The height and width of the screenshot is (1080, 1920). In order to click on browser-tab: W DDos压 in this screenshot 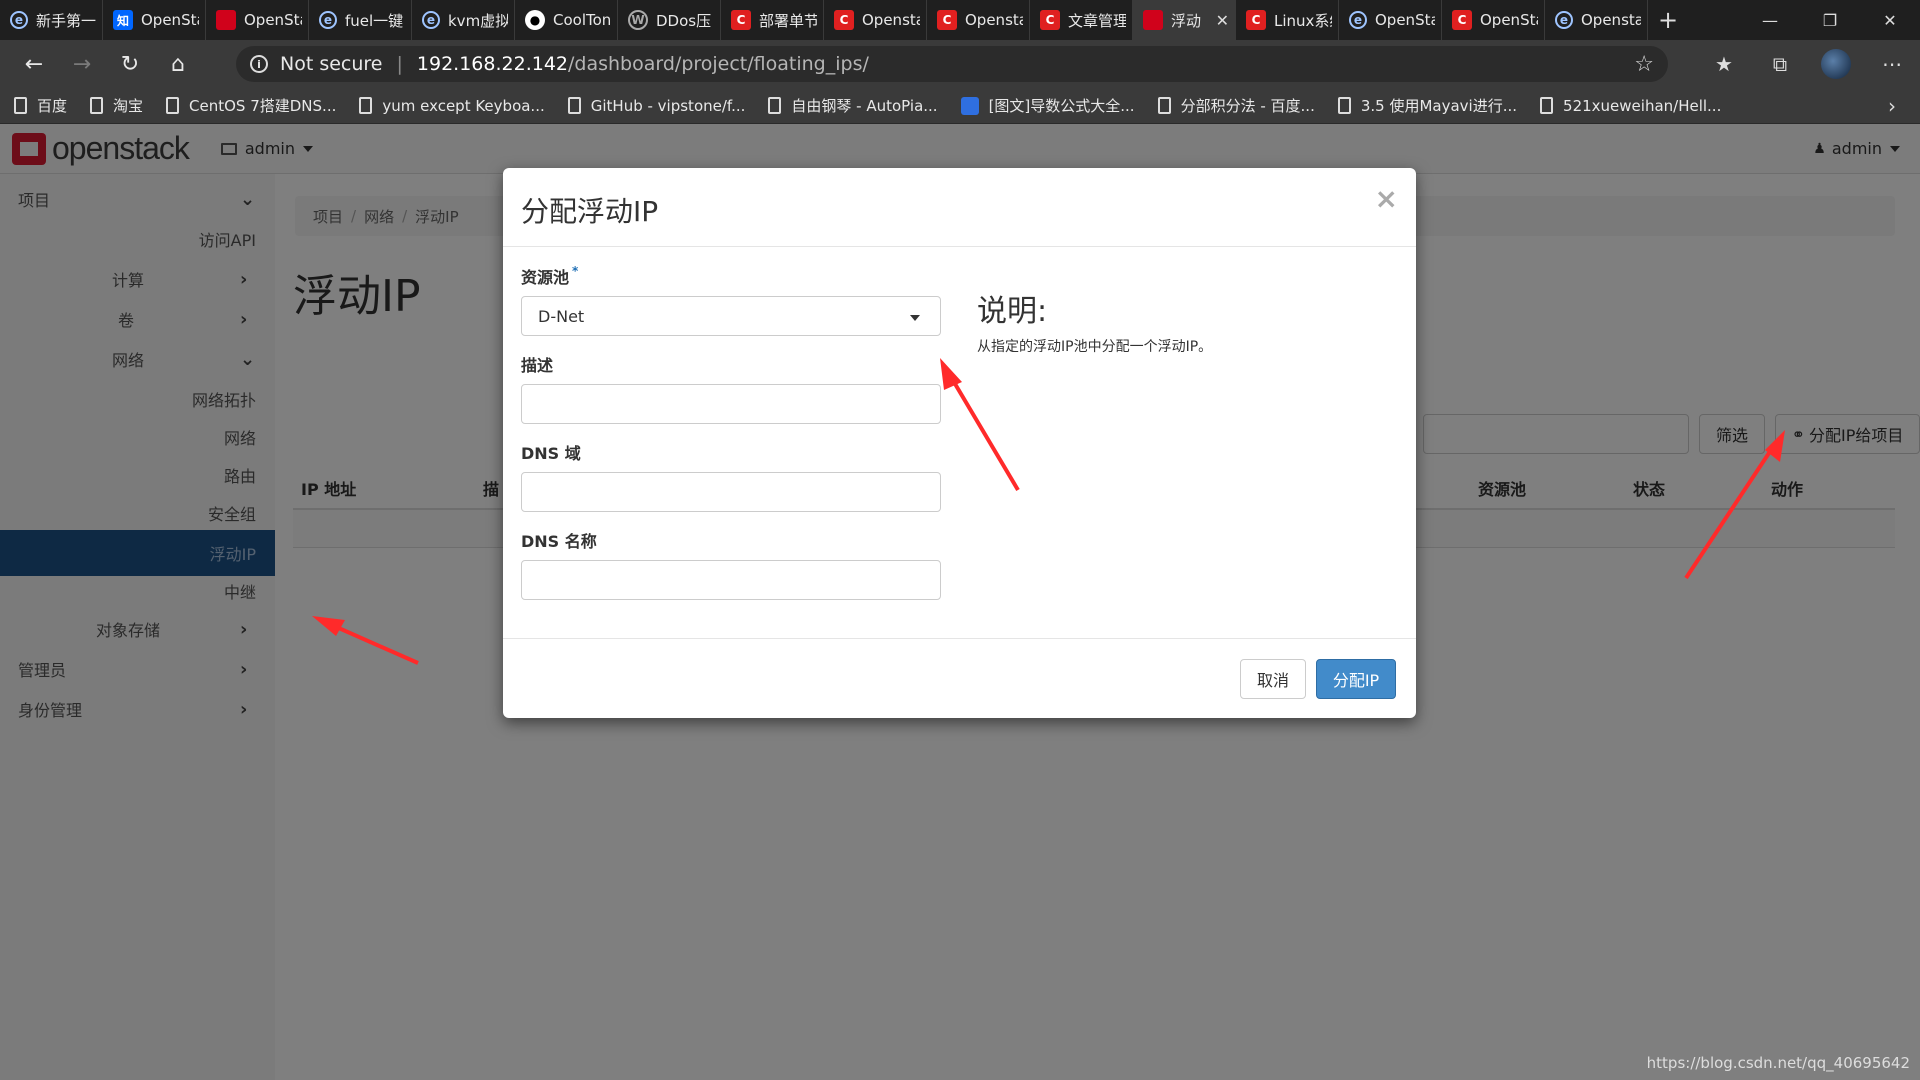, I will do `click(669, 20)`.